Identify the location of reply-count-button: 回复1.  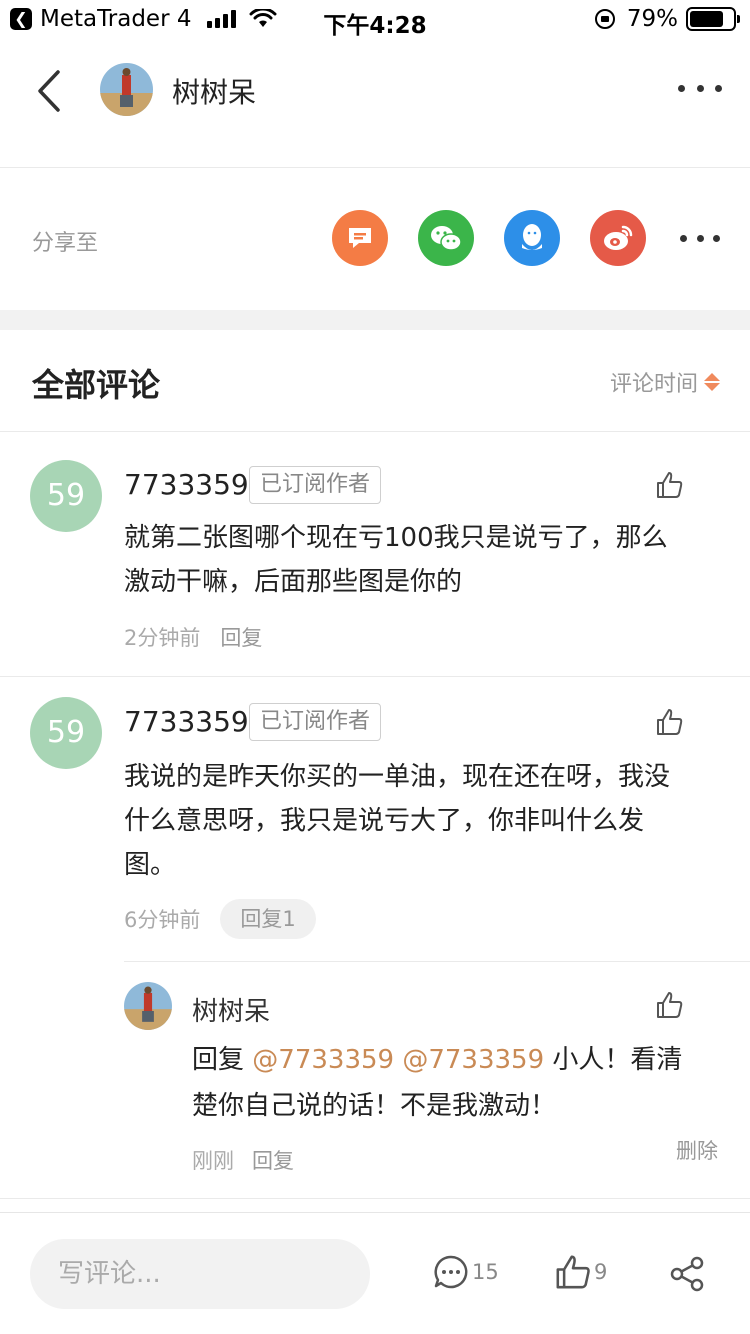
(268, 919).